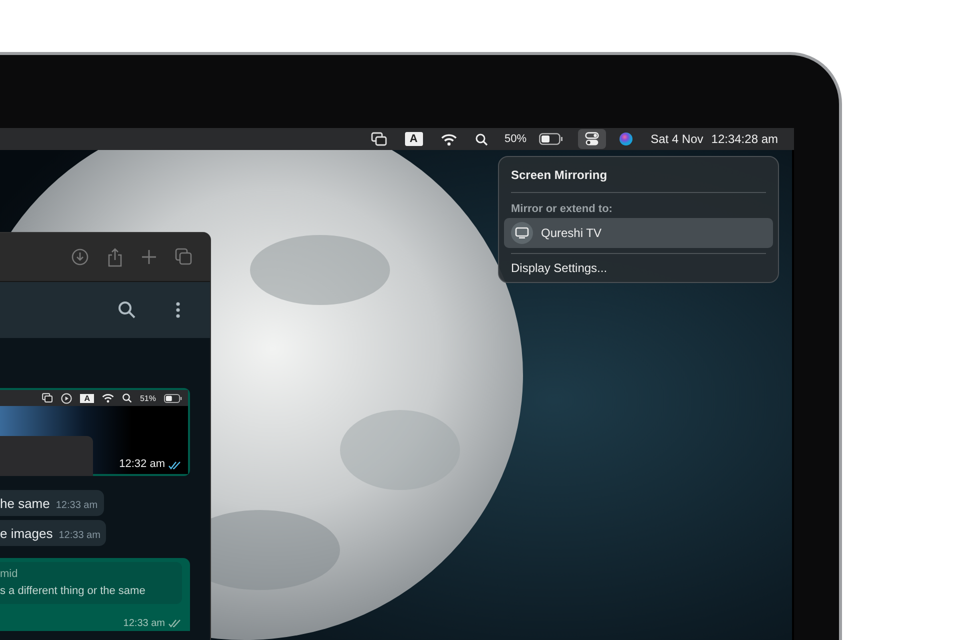  What do you see at coordinates (677, 139) in the screenshot?
I see `menu-bar-date: Sat 4 Nov` at bounding box center [677, 139].